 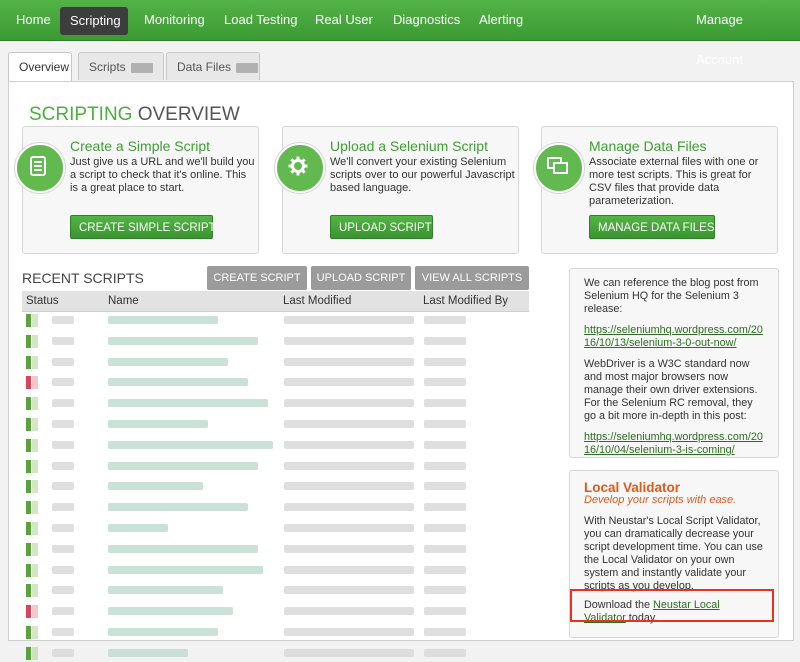 What do you see at coordinates (361, 278) in the screenshot?
I see `upload-script-button-secondary: UPLOAD SCRIPT` at bounding box center [361, 278].